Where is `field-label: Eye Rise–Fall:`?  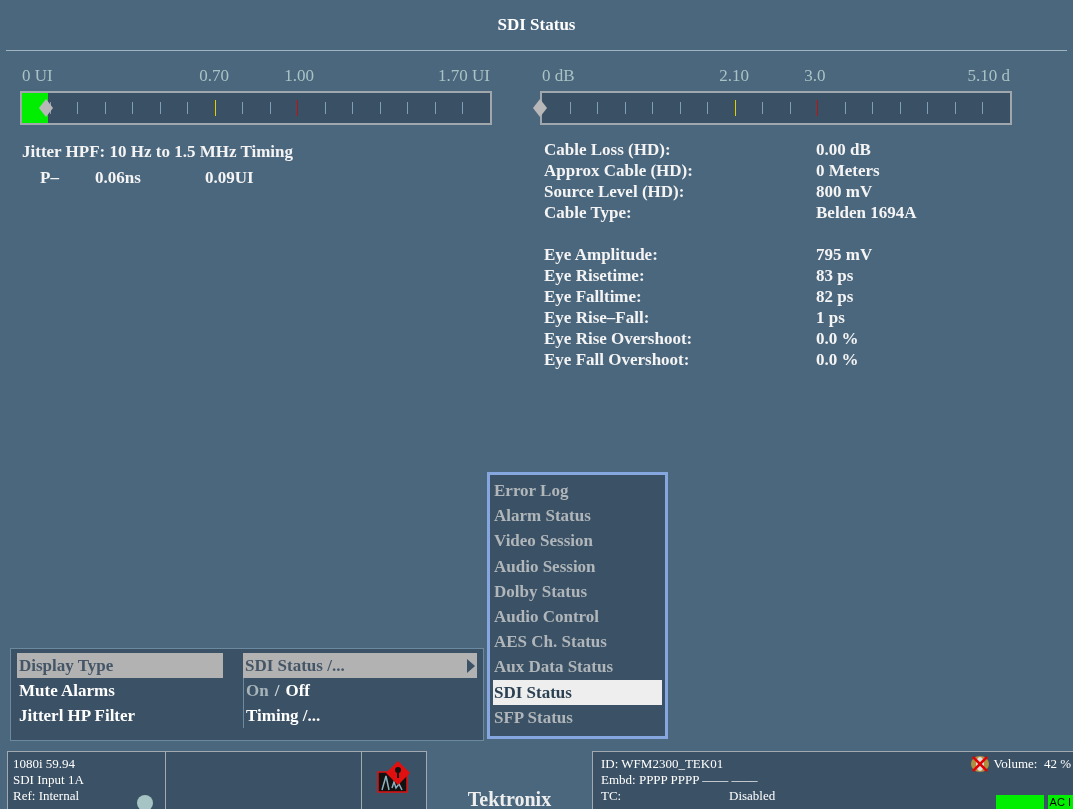 field-label: Eye Rise–Fall: is located at coordinates (597, 317).